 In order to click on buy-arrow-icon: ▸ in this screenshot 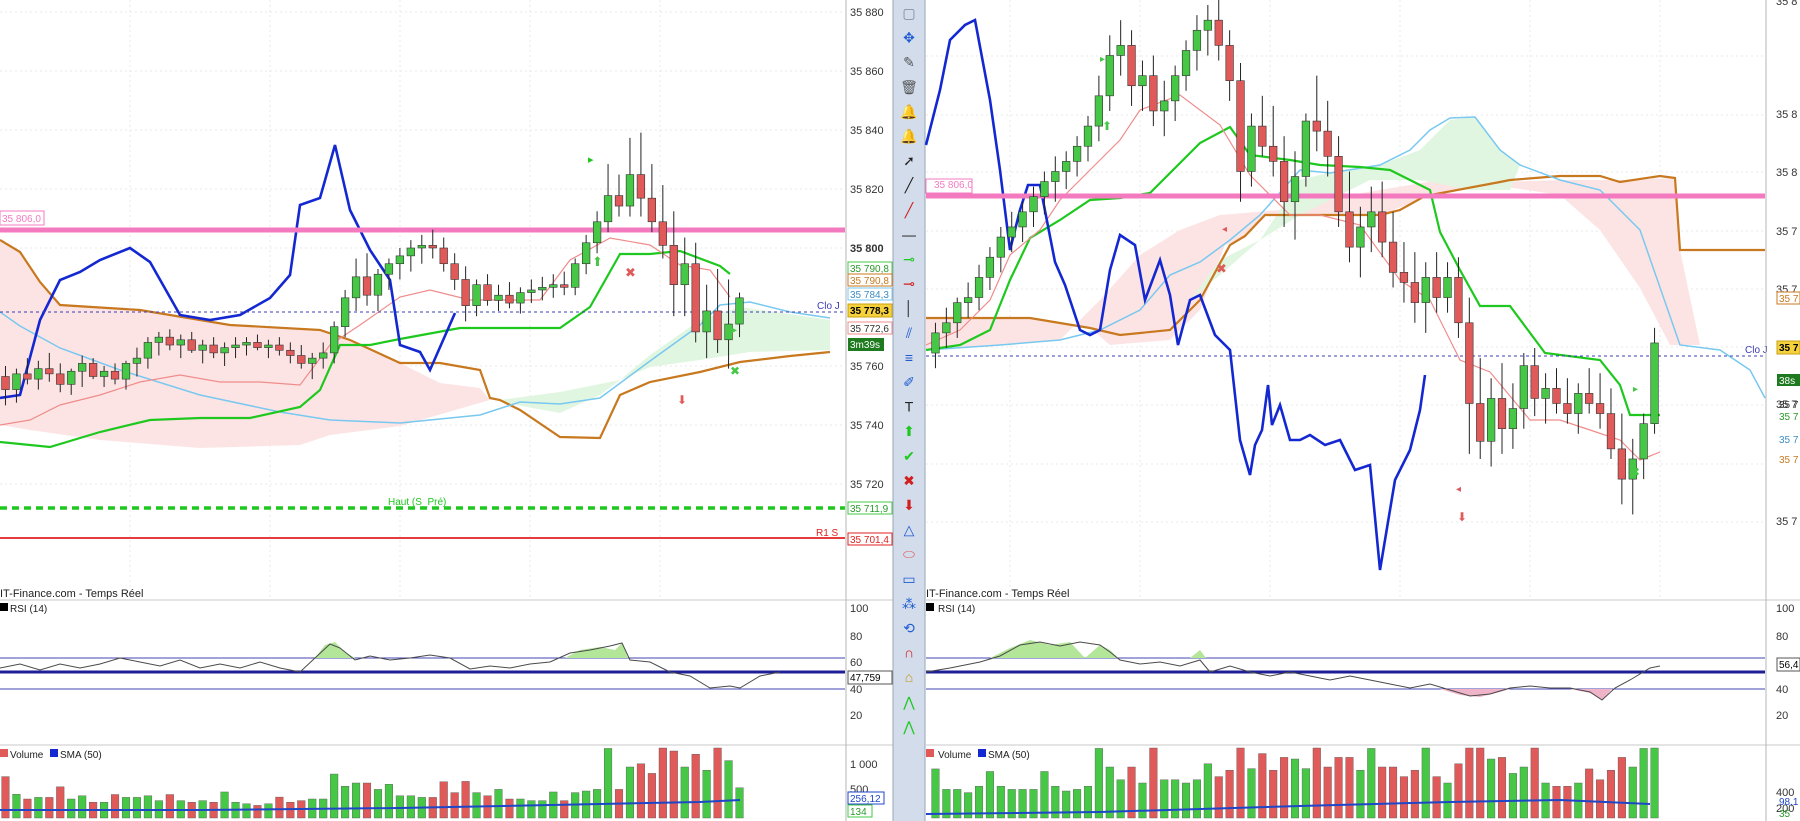, I will do `click(591, 160)`.